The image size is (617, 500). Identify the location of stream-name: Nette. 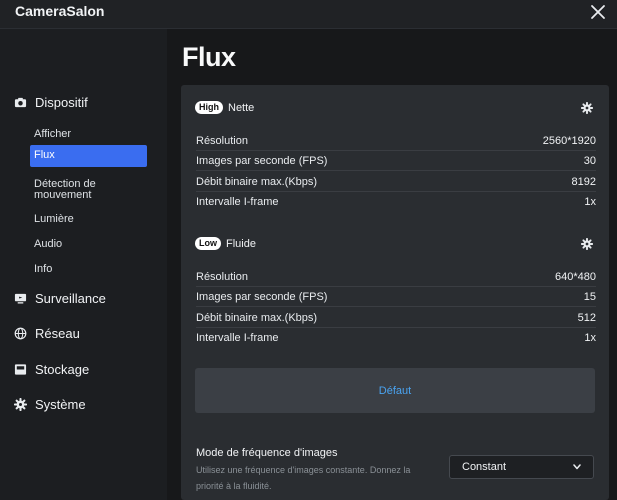
(241, 107).